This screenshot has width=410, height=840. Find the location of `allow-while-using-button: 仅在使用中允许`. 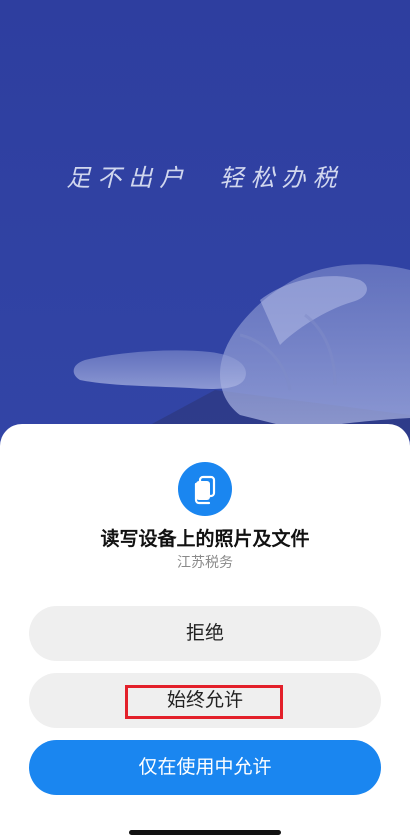

allow-while-using-button: 仅在使用中允许 is located at coordinates (205, 767).